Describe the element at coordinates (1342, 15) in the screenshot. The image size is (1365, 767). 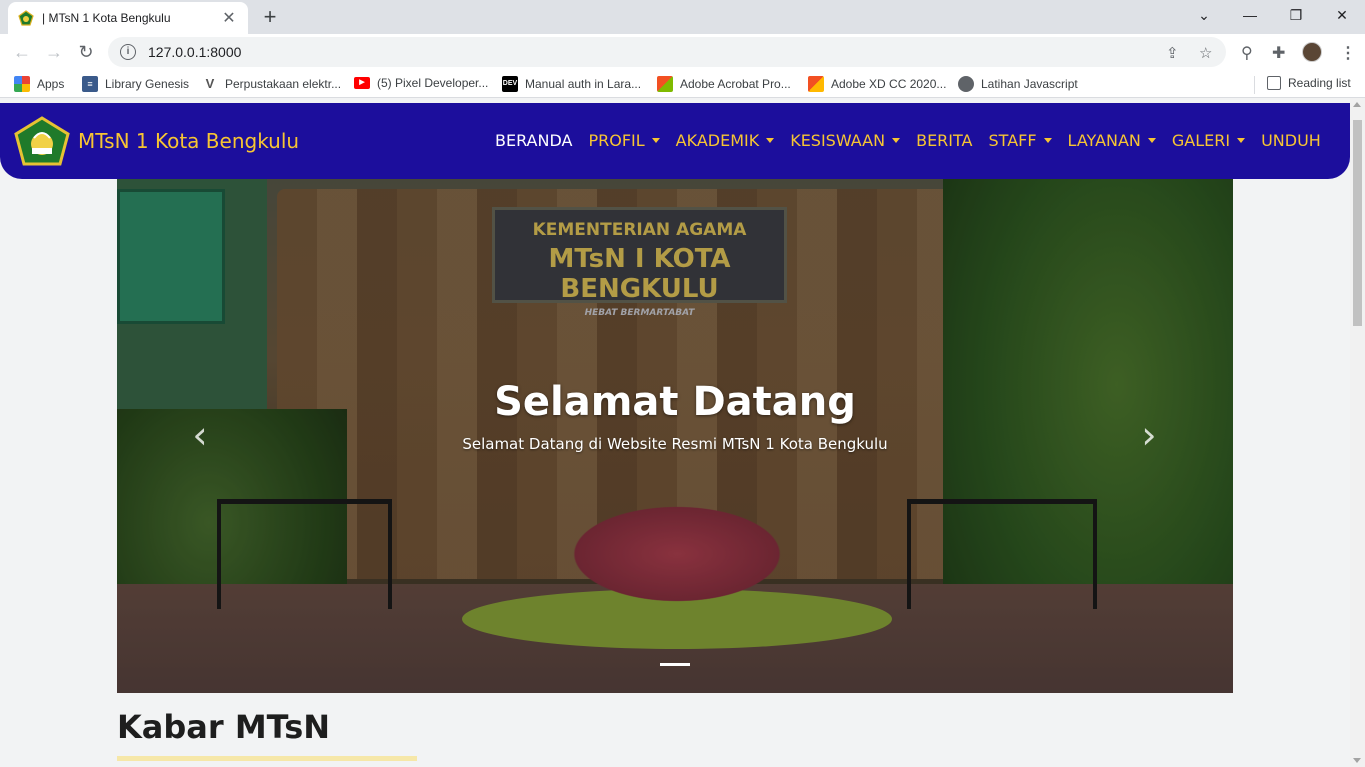
I see `close-window-button: ✕` at that location.